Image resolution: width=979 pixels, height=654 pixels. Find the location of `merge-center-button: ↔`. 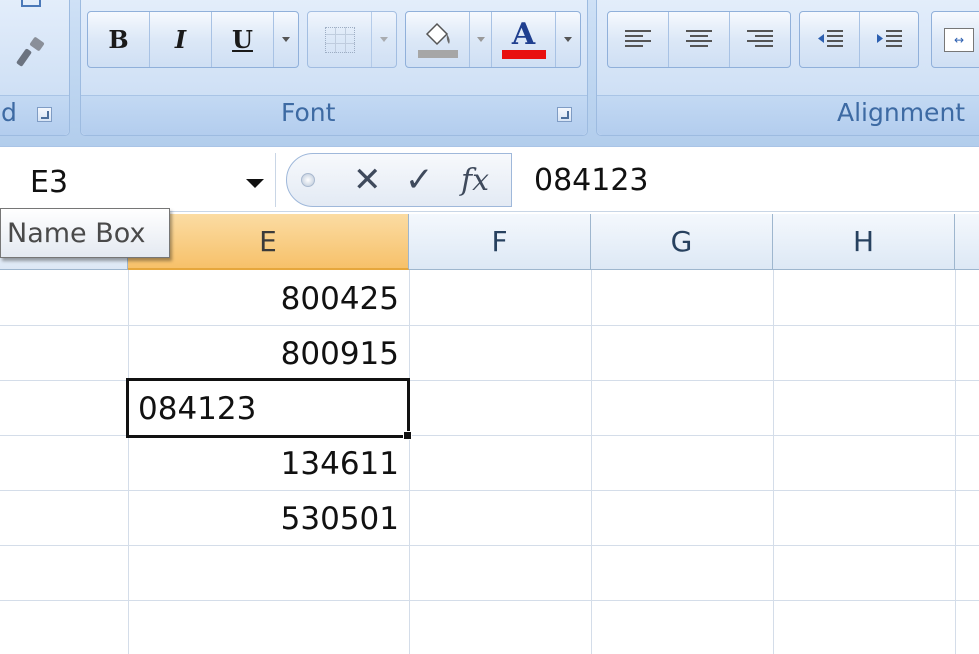

merge-center-button: ↔ is located at coordinates (955, 39).